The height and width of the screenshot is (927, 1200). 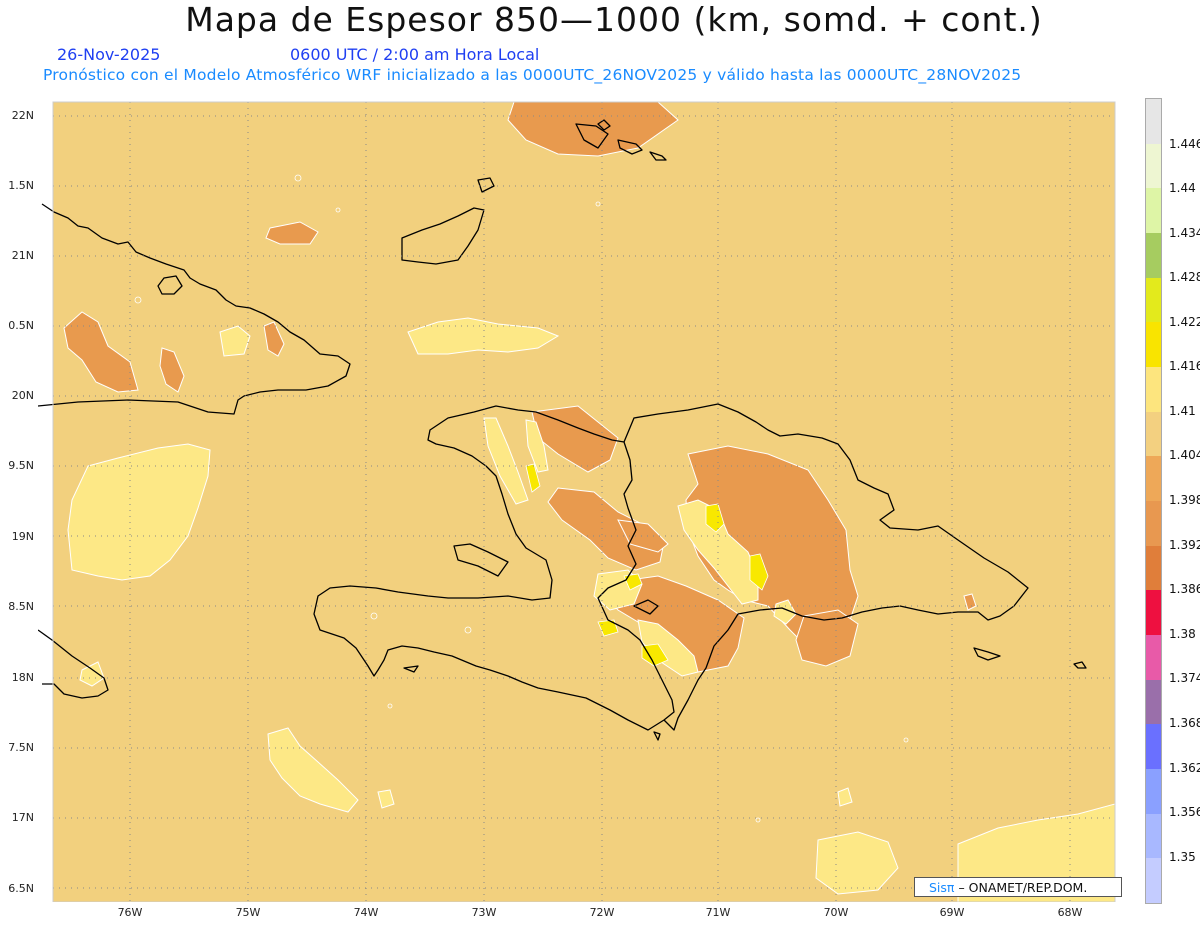 I want to click on lat-label: 9.5N, so click(x=21, y=465).